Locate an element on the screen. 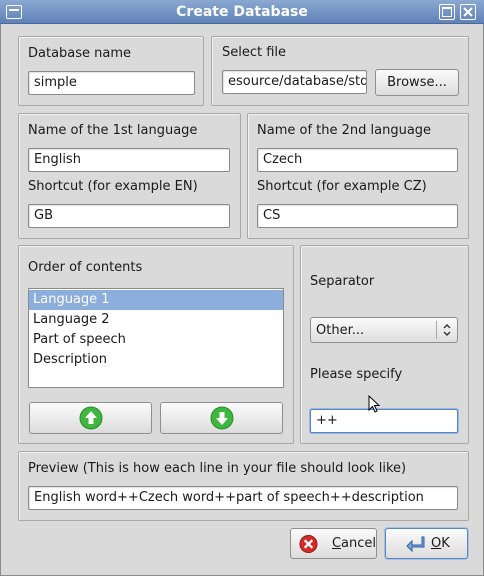 The height and width of the screenshot is (576, 484). order-item-language-2: Language 2 is located at coordinates (156, 320).